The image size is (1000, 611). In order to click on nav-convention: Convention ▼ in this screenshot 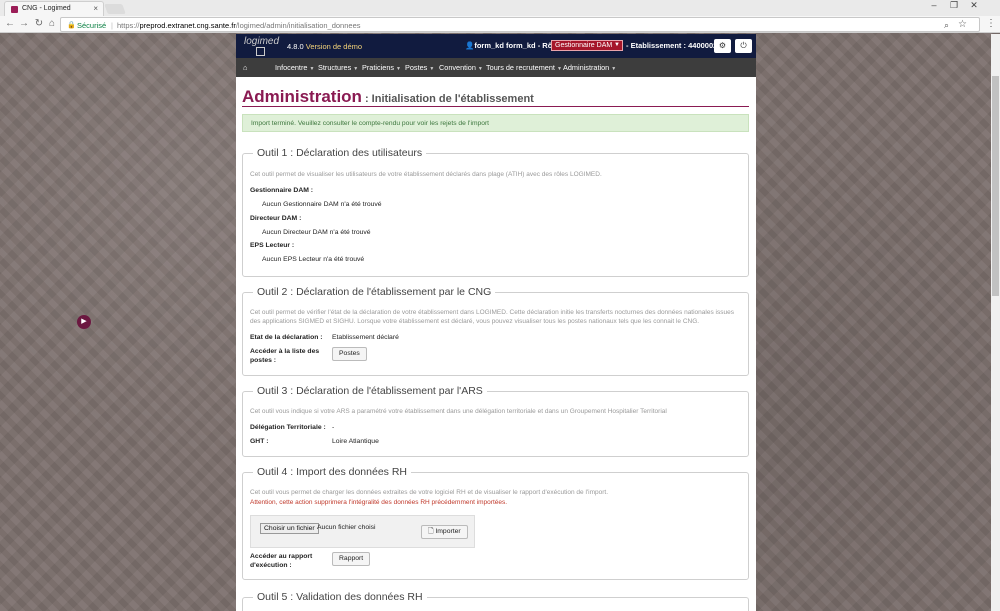, I will do `click(461, 67)`.